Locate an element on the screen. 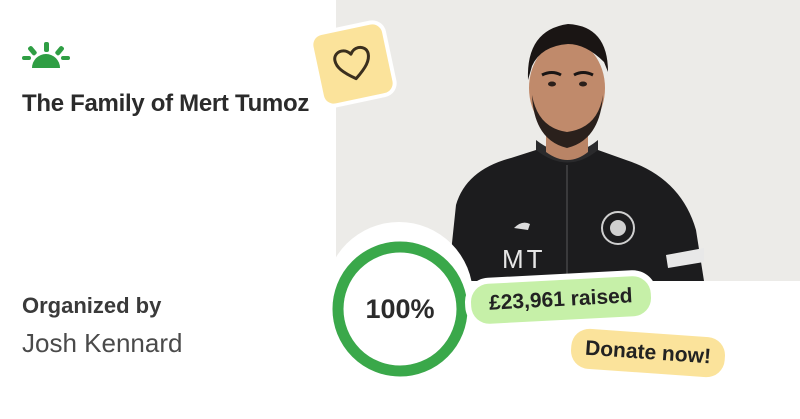 This screenshot has width=800, height=419. donate-wrap: Donate now! is located at coordinates (648, 353).